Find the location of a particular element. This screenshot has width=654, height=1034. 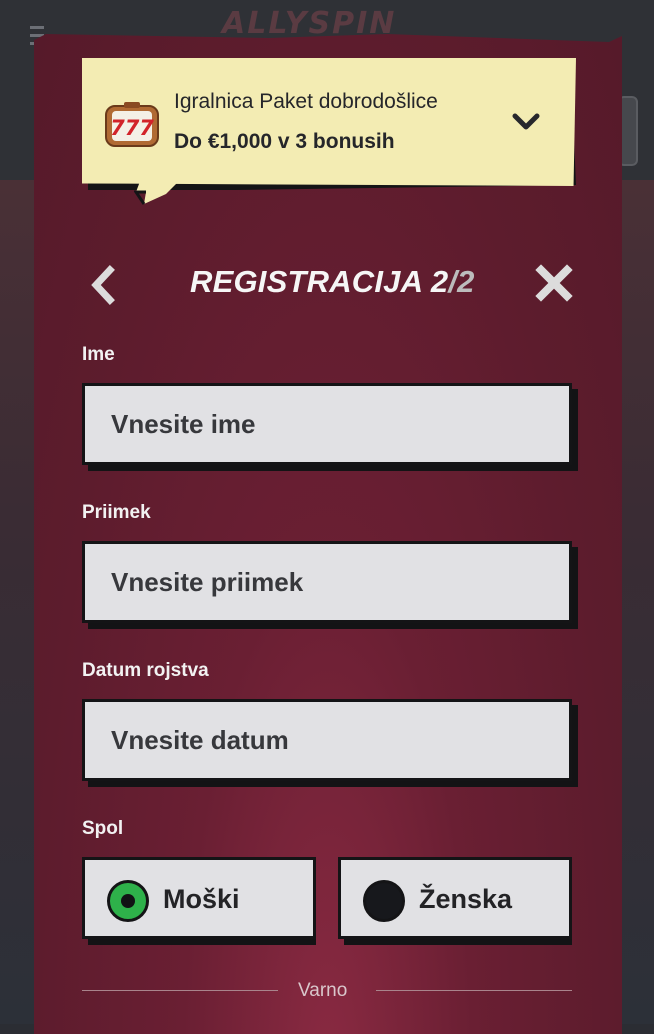

divider-right is located at coordinates (474, 990).